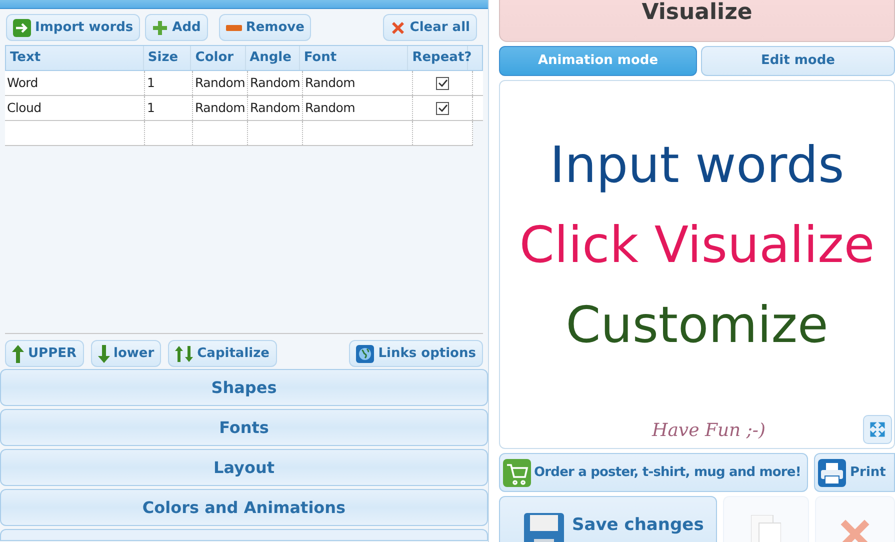 Image resolution: width=895 pixels, height=542 pixels. What do you see at coordinates (104, 353) in the screenshot?
I see `down-arrow-icon` at bounding box center [104, 353].